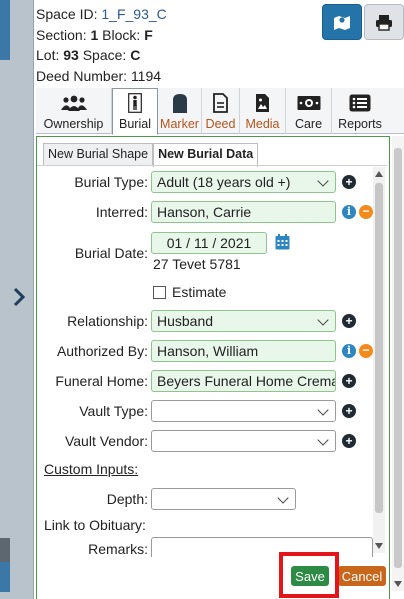 The height and width of the screenshot is (599, 404). I want to click on tab-marker: Marker, so click(180, 111).